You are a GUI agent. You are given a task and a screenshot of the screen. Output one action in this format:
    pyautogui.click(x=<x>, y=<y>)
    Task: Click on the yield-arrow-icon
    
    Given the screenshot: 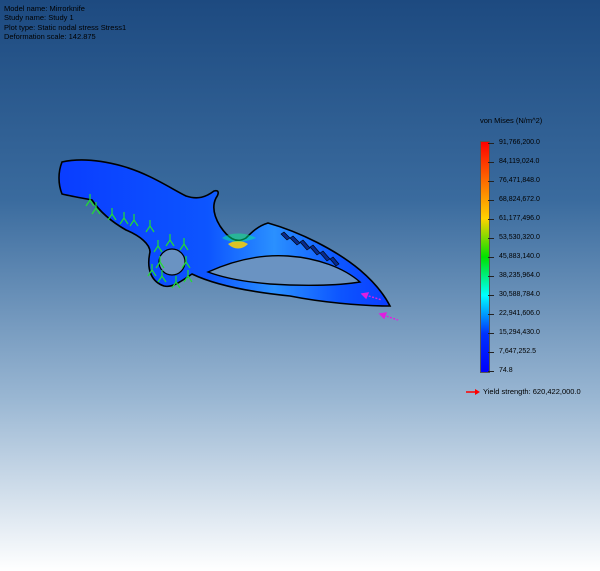 What is the action you would take?
    pyautogui.click(x=473, y=391)
    